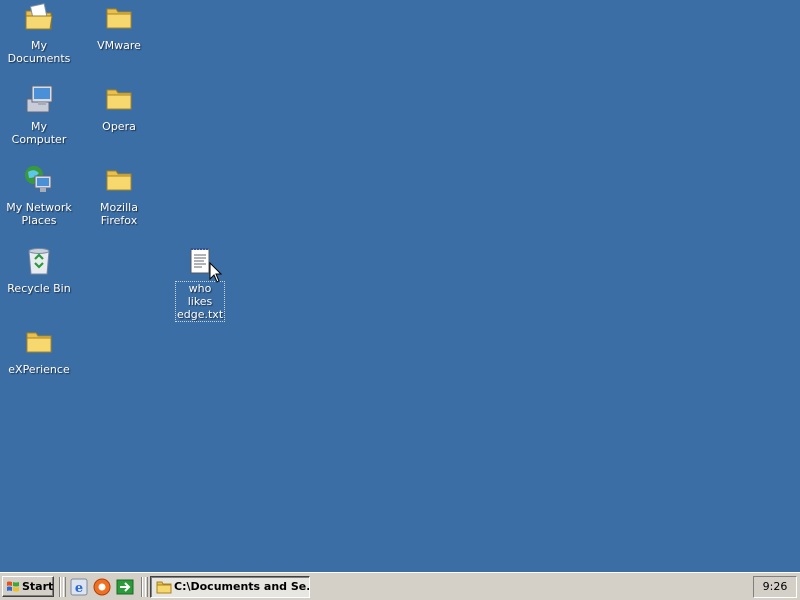 This screenshot has width=800, height=600. I want to click on desktop-icon-opera: Opera, so click(119, 108).